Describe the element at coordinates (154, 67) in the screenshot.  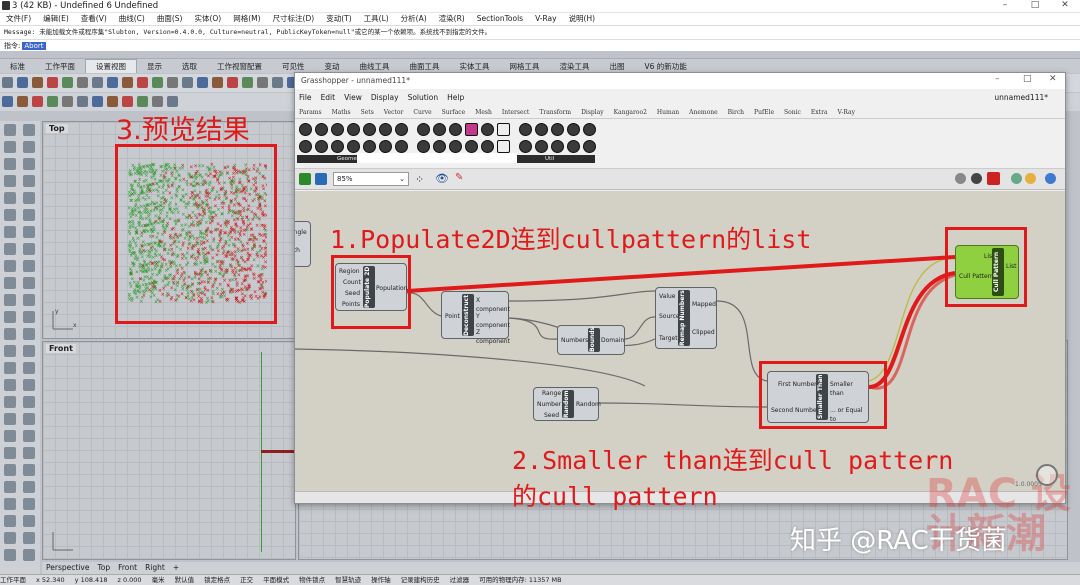
I see `rhino-tab-3: 显示` at that location.